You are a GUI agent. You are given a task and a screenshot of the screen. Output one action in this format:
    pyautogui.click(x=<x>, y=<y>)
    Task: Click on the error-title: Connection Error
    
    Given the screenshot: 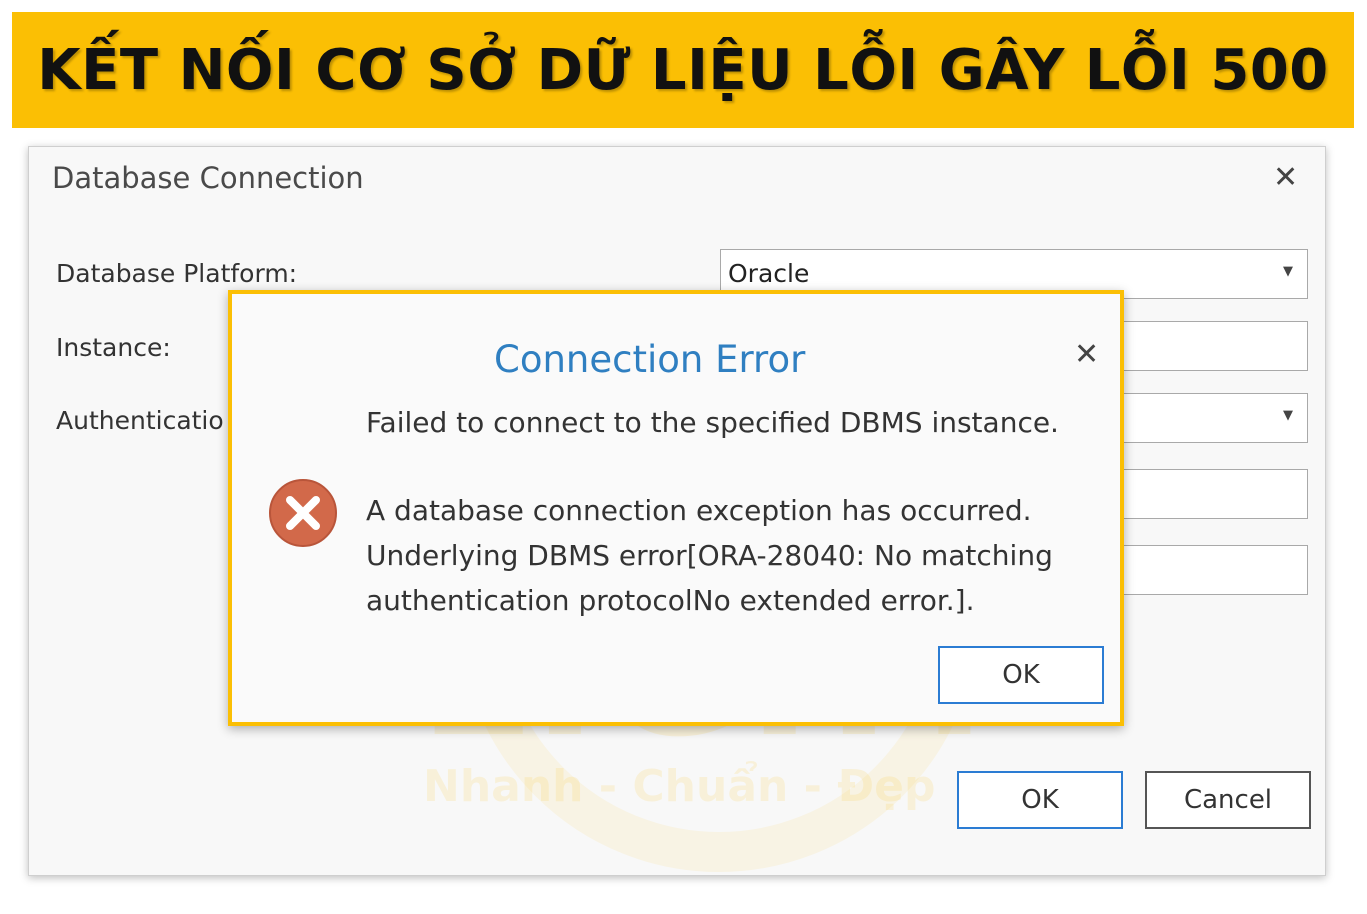 What is the action you would take?
    pyautogui.click(x=650, y=359)
    